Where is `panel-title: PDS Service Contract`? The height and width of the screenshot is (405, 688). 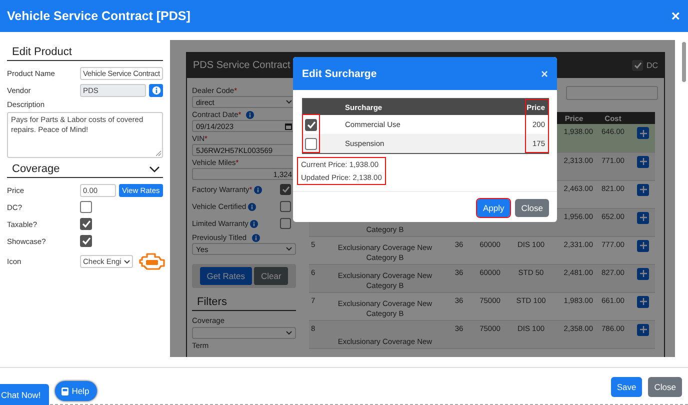
panel-title: PDS Service Contract is located at coordinates (241, 65).